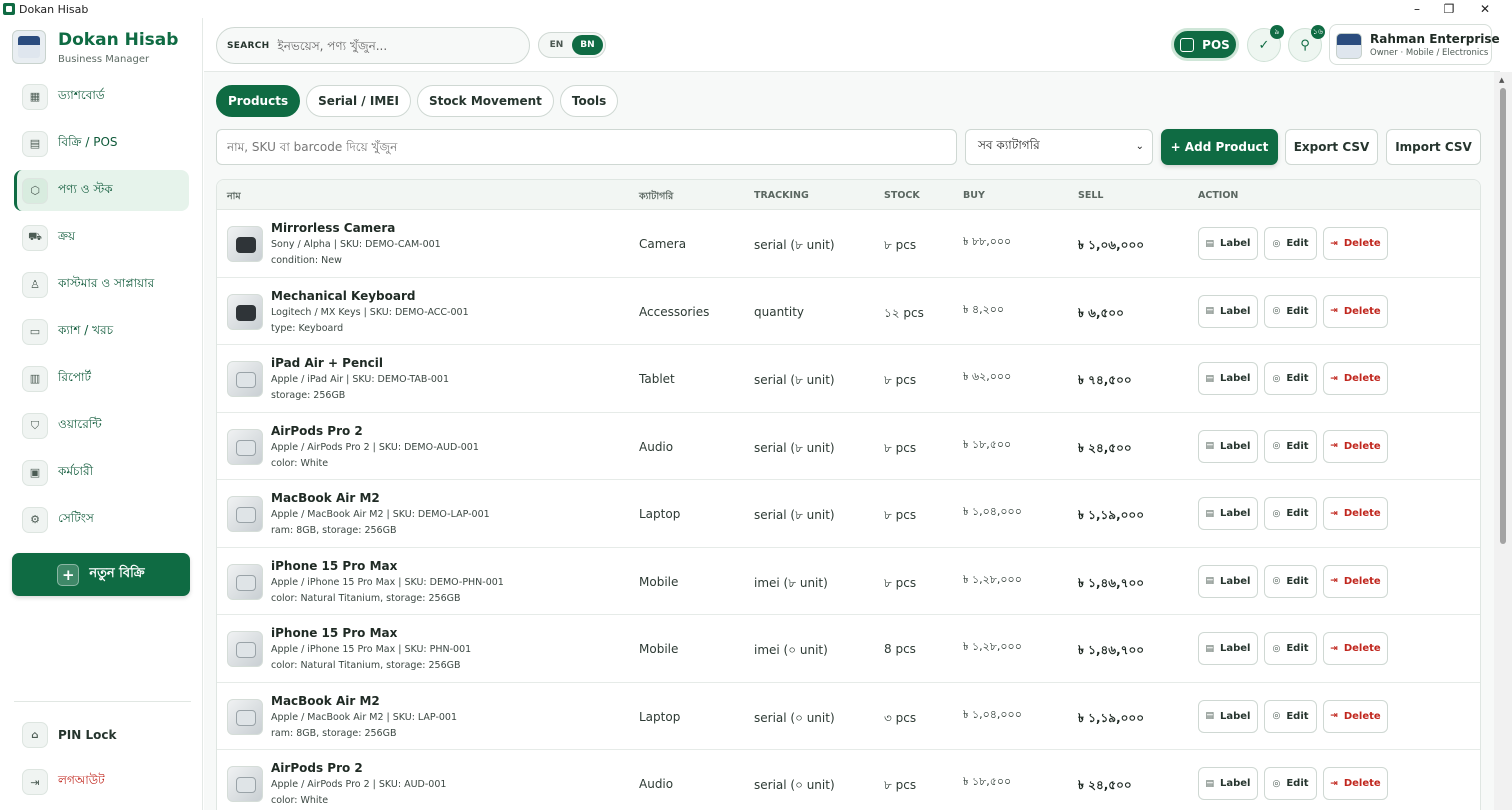  What do you see at coordinates (485, 101) in the screenshot?
I see `tab-stock-movement: Stock Movement` at bounding box center [485, 101].